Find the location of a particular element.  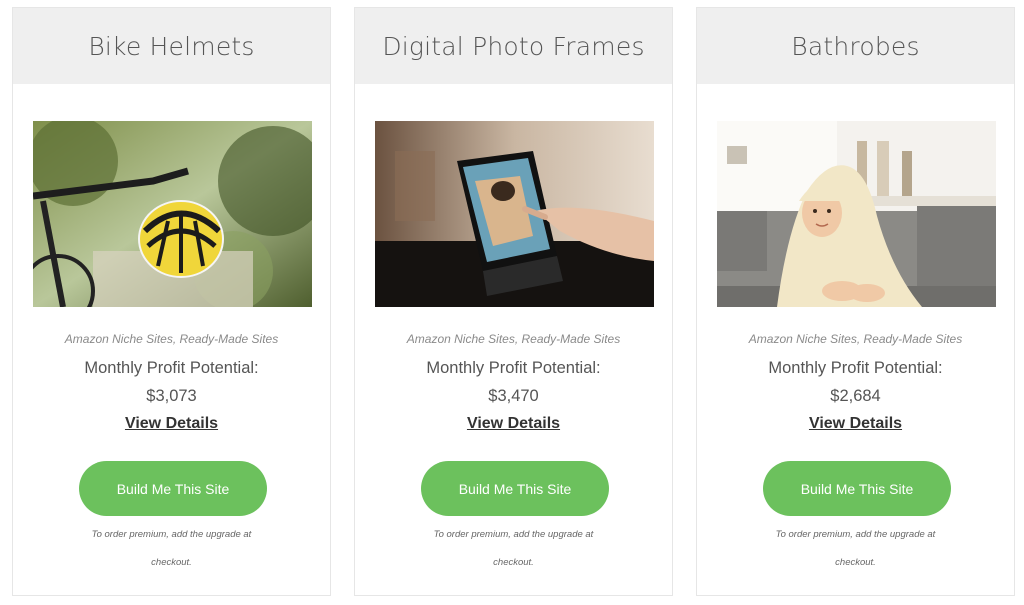

card-title: Bathrobes is located at coordinates (855, 46).